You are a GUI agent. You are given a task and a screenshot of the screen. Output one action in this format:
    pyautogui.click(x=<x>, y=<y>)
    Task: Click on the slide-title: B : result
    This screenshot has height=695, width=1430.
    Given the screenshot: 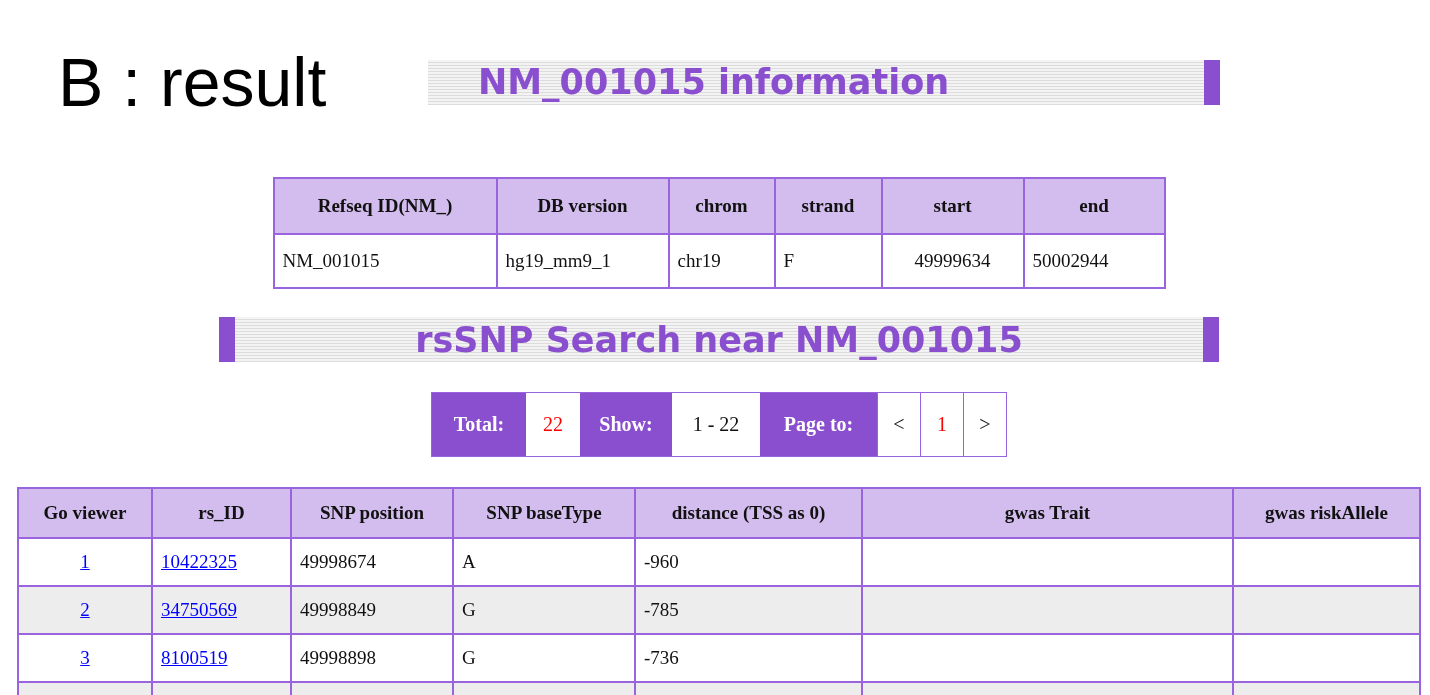 What is the action you would take?
    pyautogui.click(x=193, y=82)
    